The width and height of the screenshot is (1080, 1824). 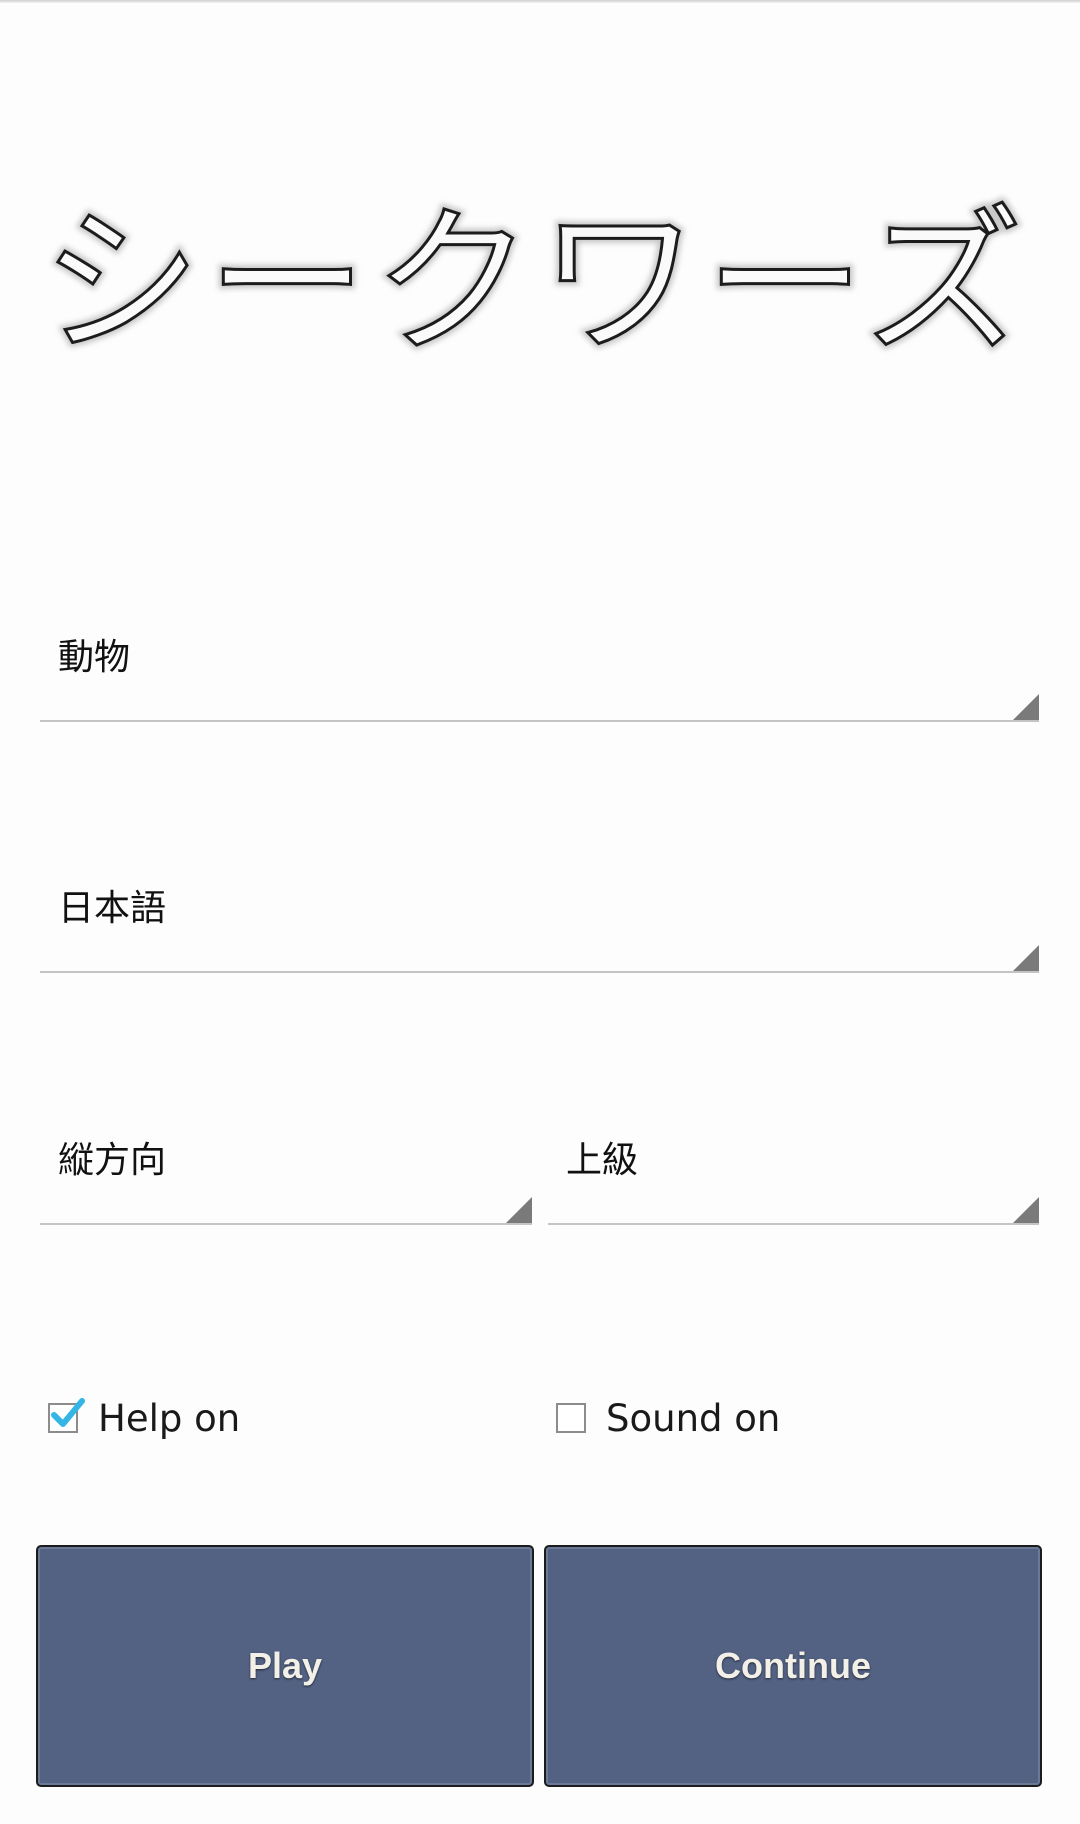 I want to click on continue-button: Continue, so click(x=793, y=1666).